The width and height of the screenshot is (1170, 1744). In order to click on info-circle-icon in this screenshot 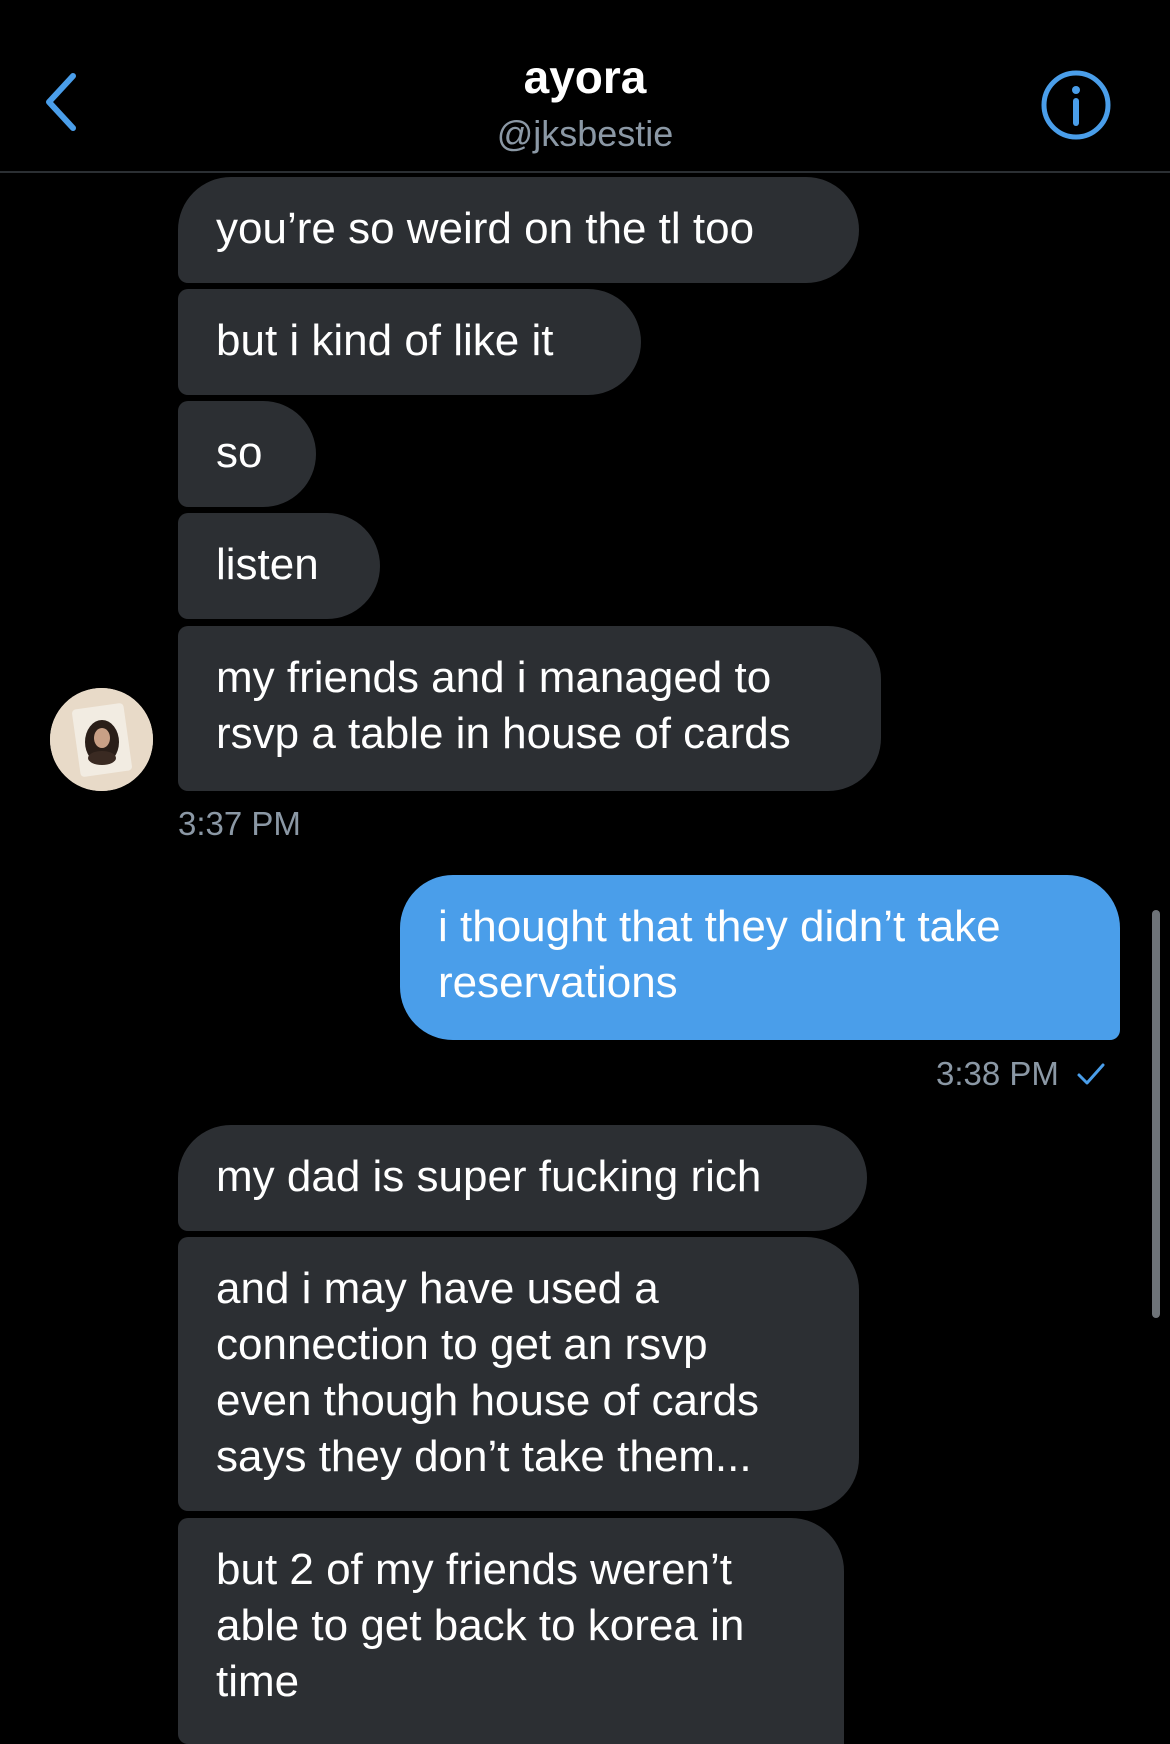, I will do `click(1076, 105)`.